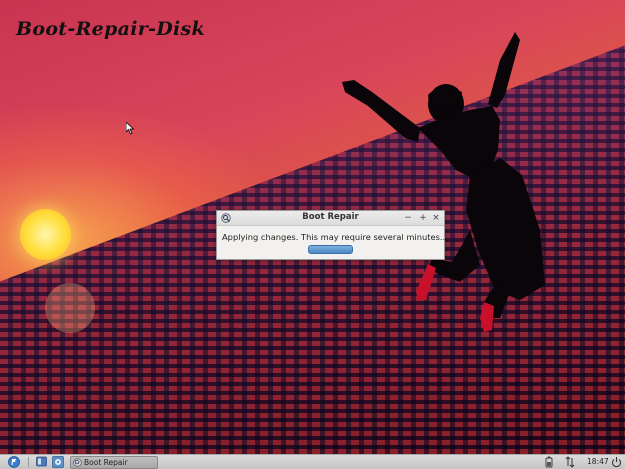  Describe the element at coordinates (130, 128) in the screenshot. I see `mouse-pointer-icon` at that location.